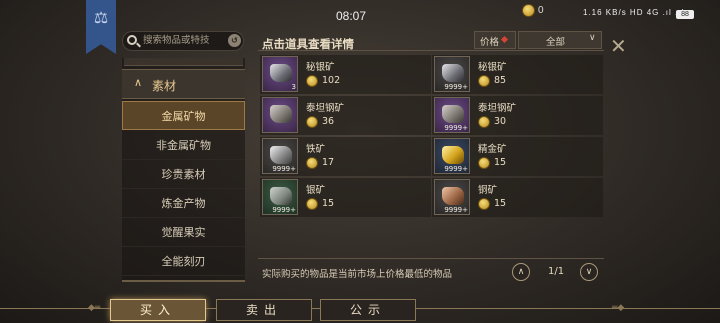 Image resolution: width=720 pixels, height=323 pixels. I want to click on page-indicator: 1/1, so click(556, 271).